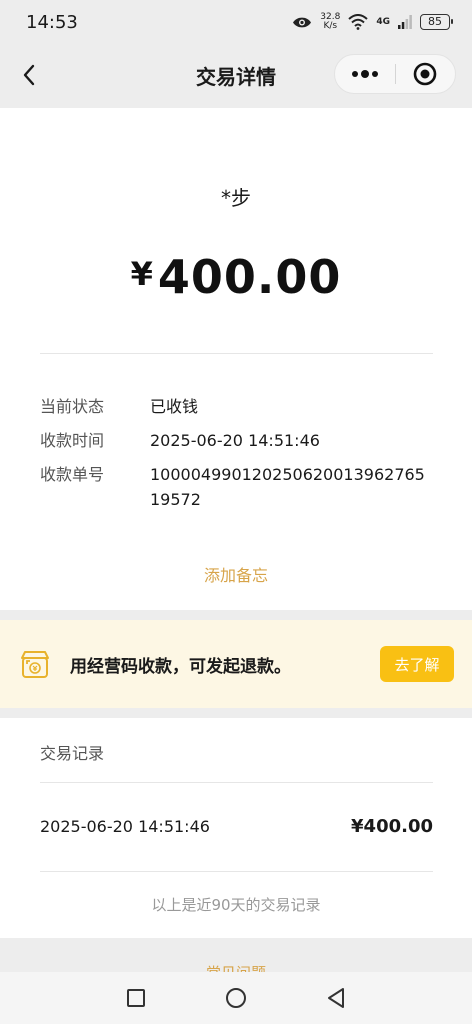  What do you see at coordinates (72, 753) in the screenshot?
I see `records-title: 交易记录` at bounding box center [72, 753].